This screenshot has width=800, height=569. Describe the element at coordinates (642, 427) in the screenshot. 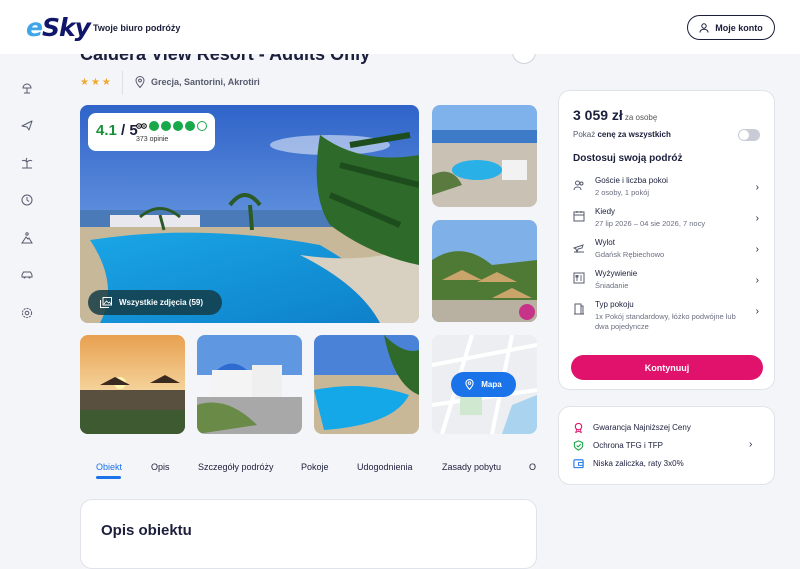

I see `guarantee-label: Gwarancja Najniższej Ceny` at that location.